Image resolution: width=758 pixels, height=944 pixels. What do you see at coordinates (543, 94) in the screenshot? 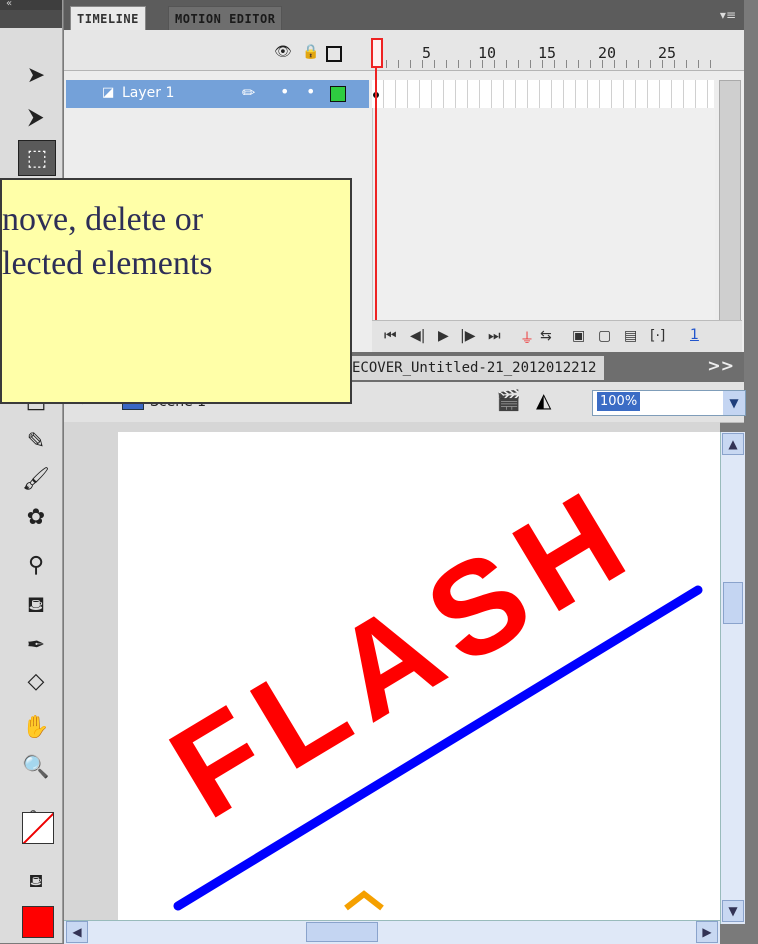
I see `frames-row` at bounding box center [543, 94].